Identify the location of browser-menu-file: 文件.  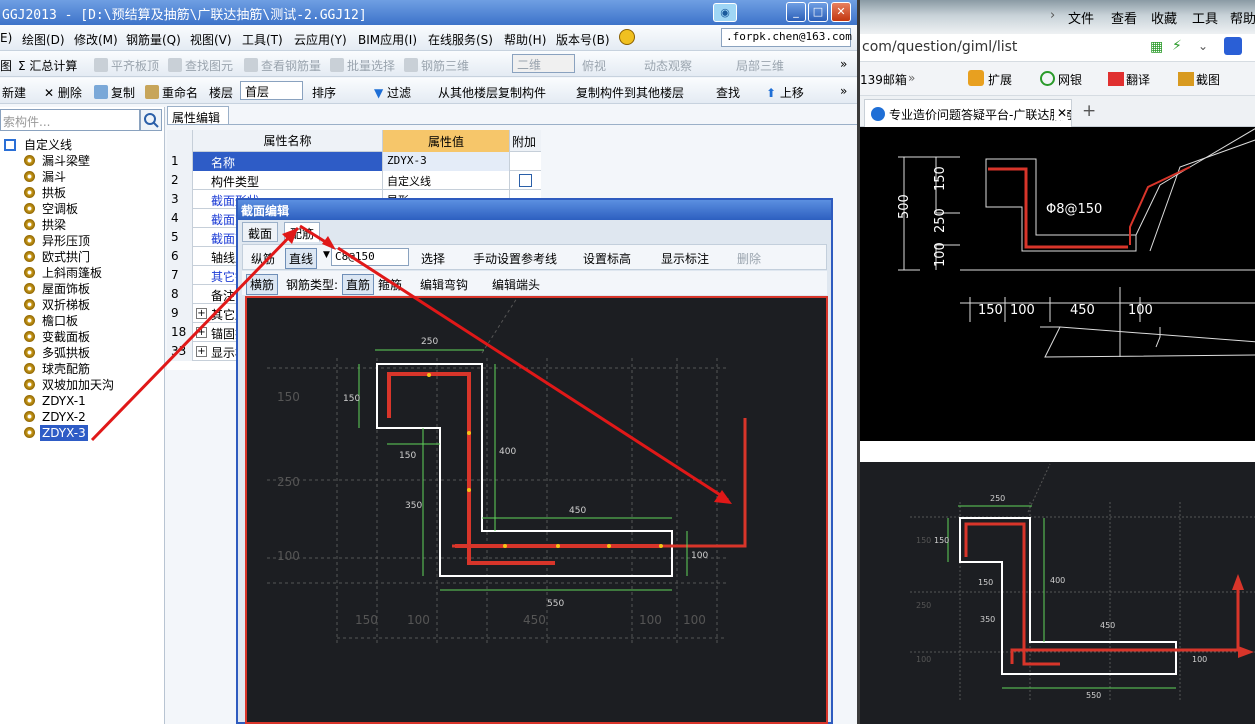
(1081, 17).